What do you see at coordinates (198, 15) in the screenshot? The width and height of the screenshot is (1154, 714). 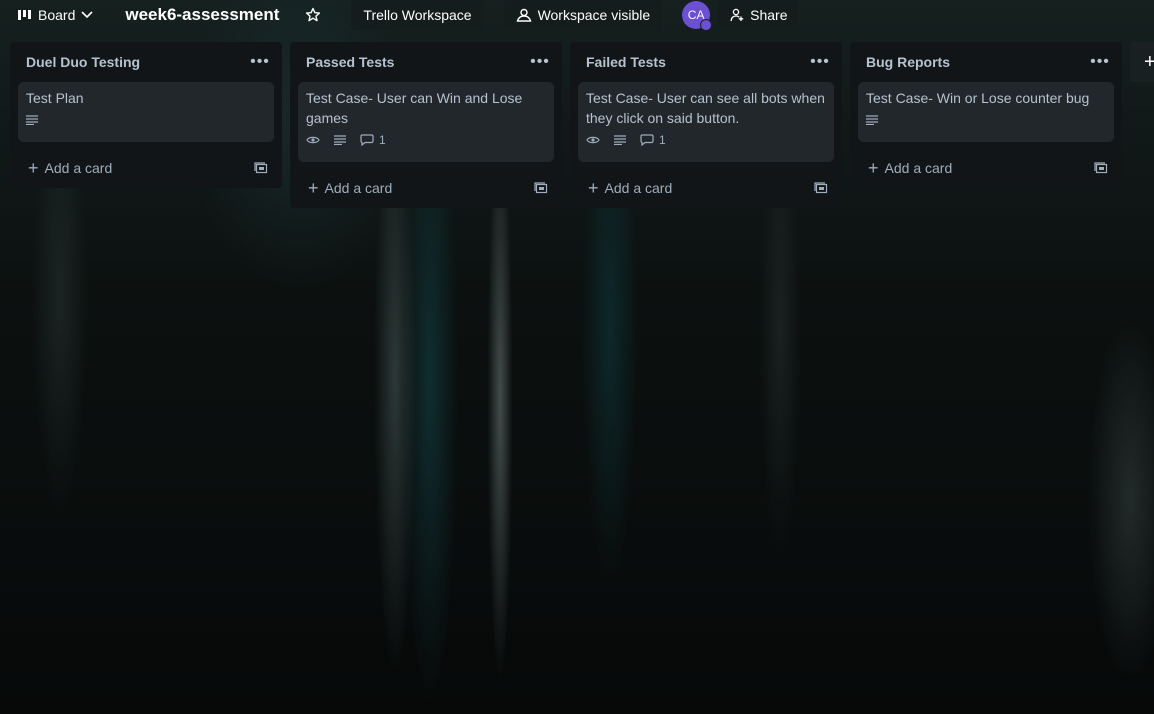 I see `board-title: week6-assessment` at bounding box center [198, 15].